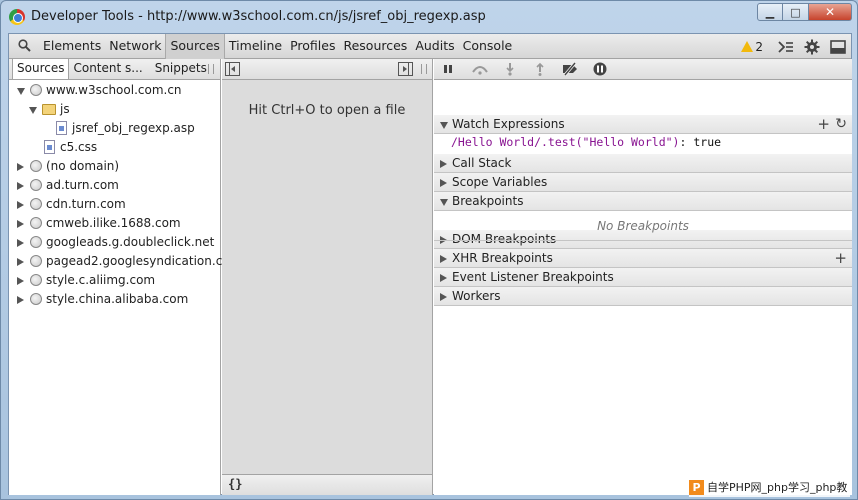 Image resolution: width=858 pixels, height=500 pixels. I want to click on tab-network: Network, so click(135, 46).